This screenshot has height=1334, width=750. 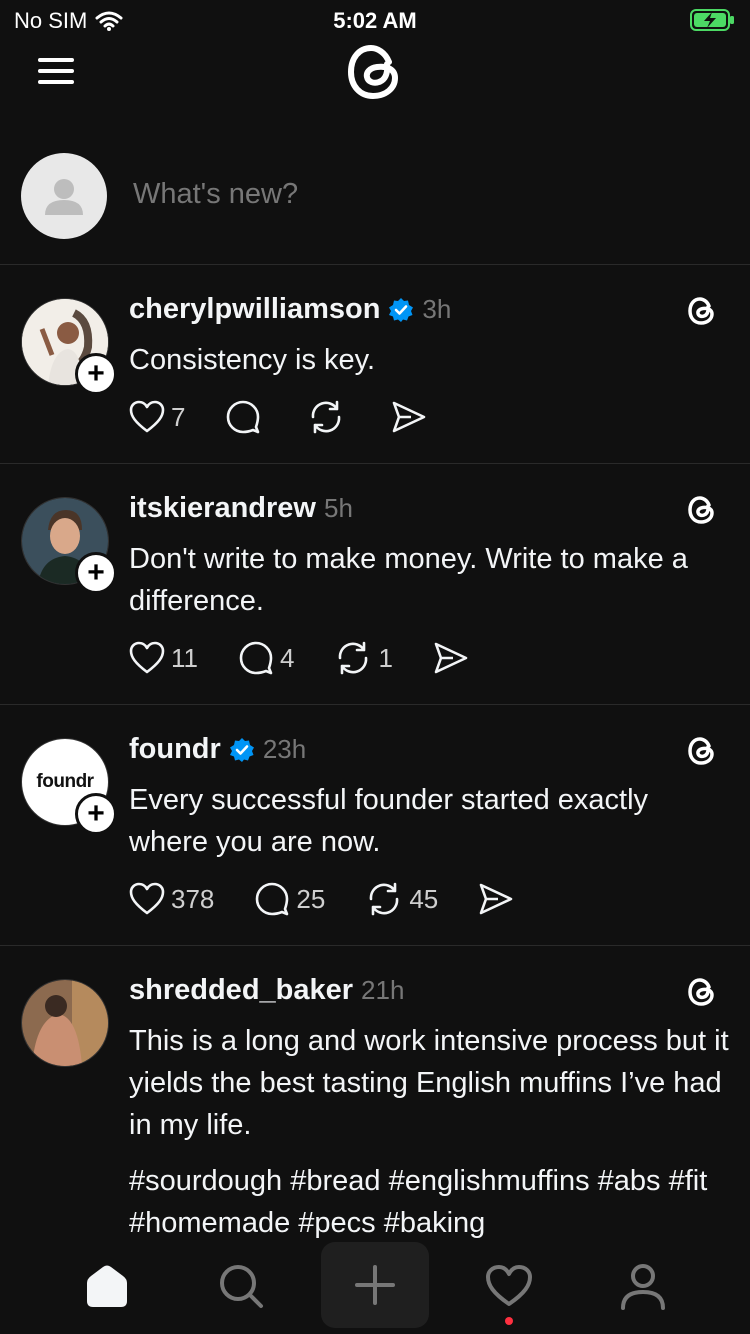 I want to click on like-button: 7, so click(x=157, y=417).